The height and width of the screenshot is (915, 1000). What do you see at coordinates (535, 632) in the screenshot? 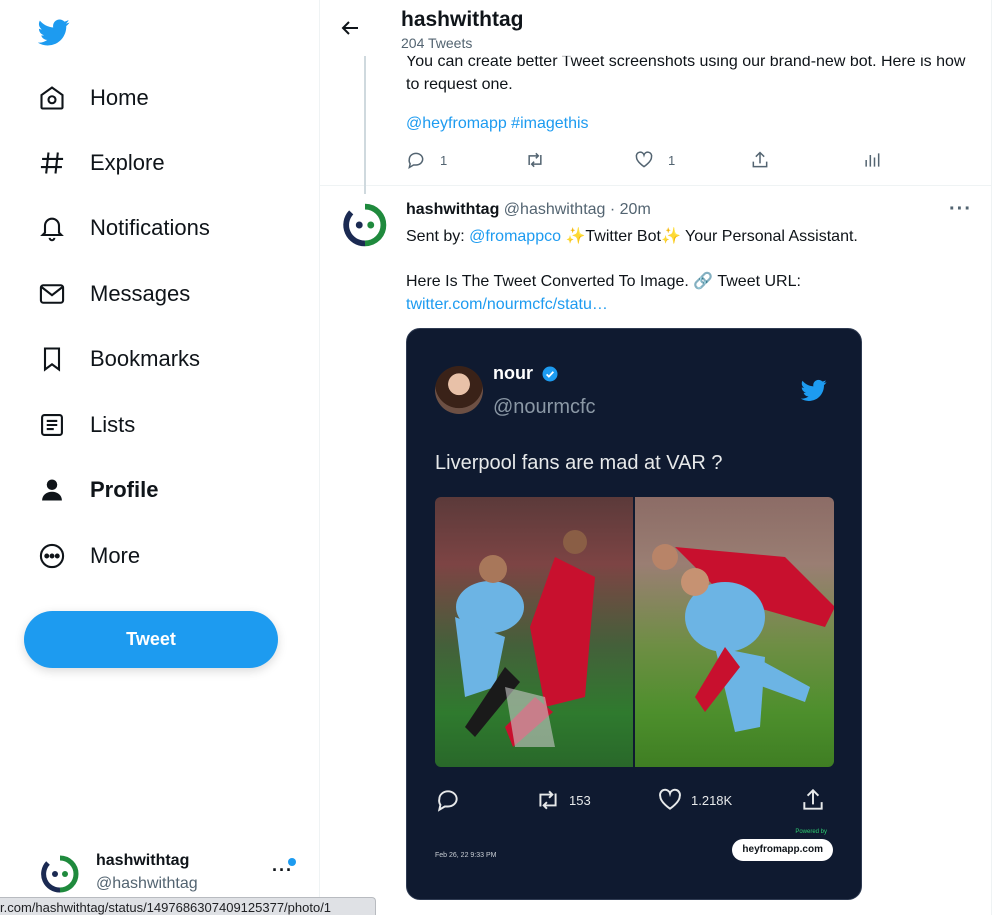
I see `photo-left` at bounding box center [535, 632].